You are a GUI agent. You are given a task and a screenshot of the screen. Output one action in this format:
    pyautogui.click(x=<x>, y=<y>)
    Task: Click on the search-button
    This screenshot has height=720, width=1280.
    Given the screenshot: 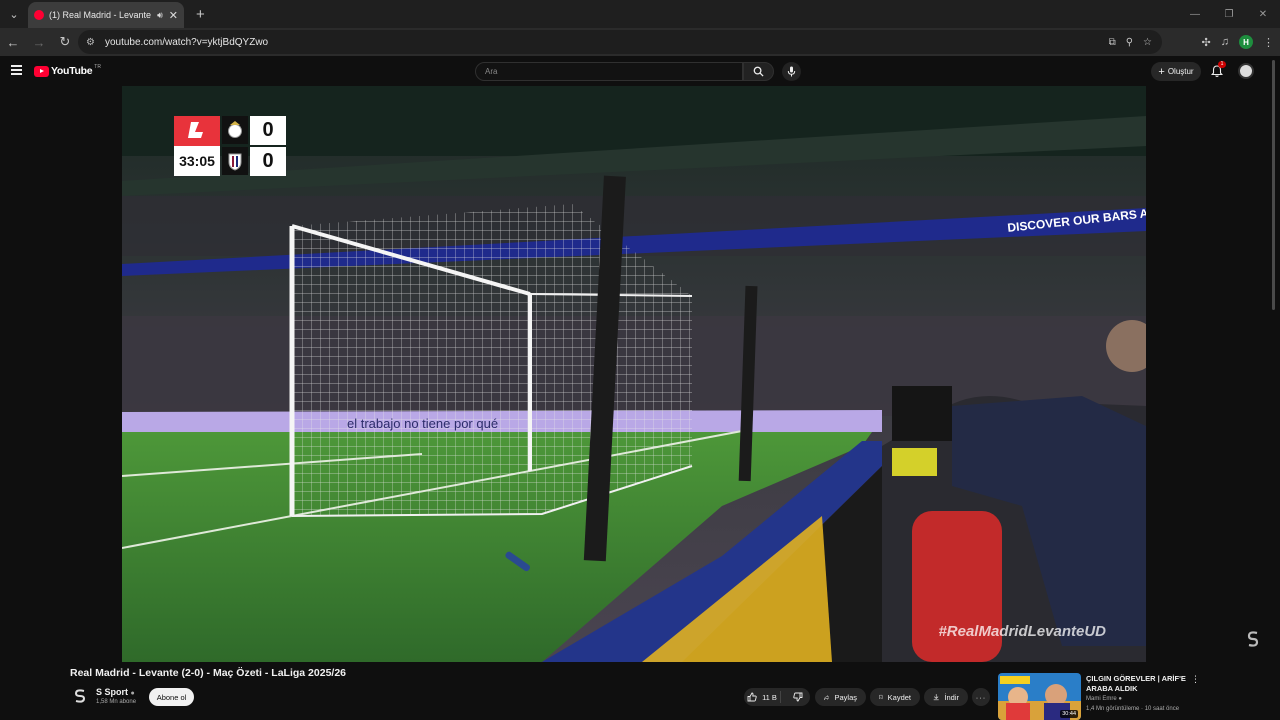 What is the action you would take?
    pyautogui.click(x=758, y=71)
    